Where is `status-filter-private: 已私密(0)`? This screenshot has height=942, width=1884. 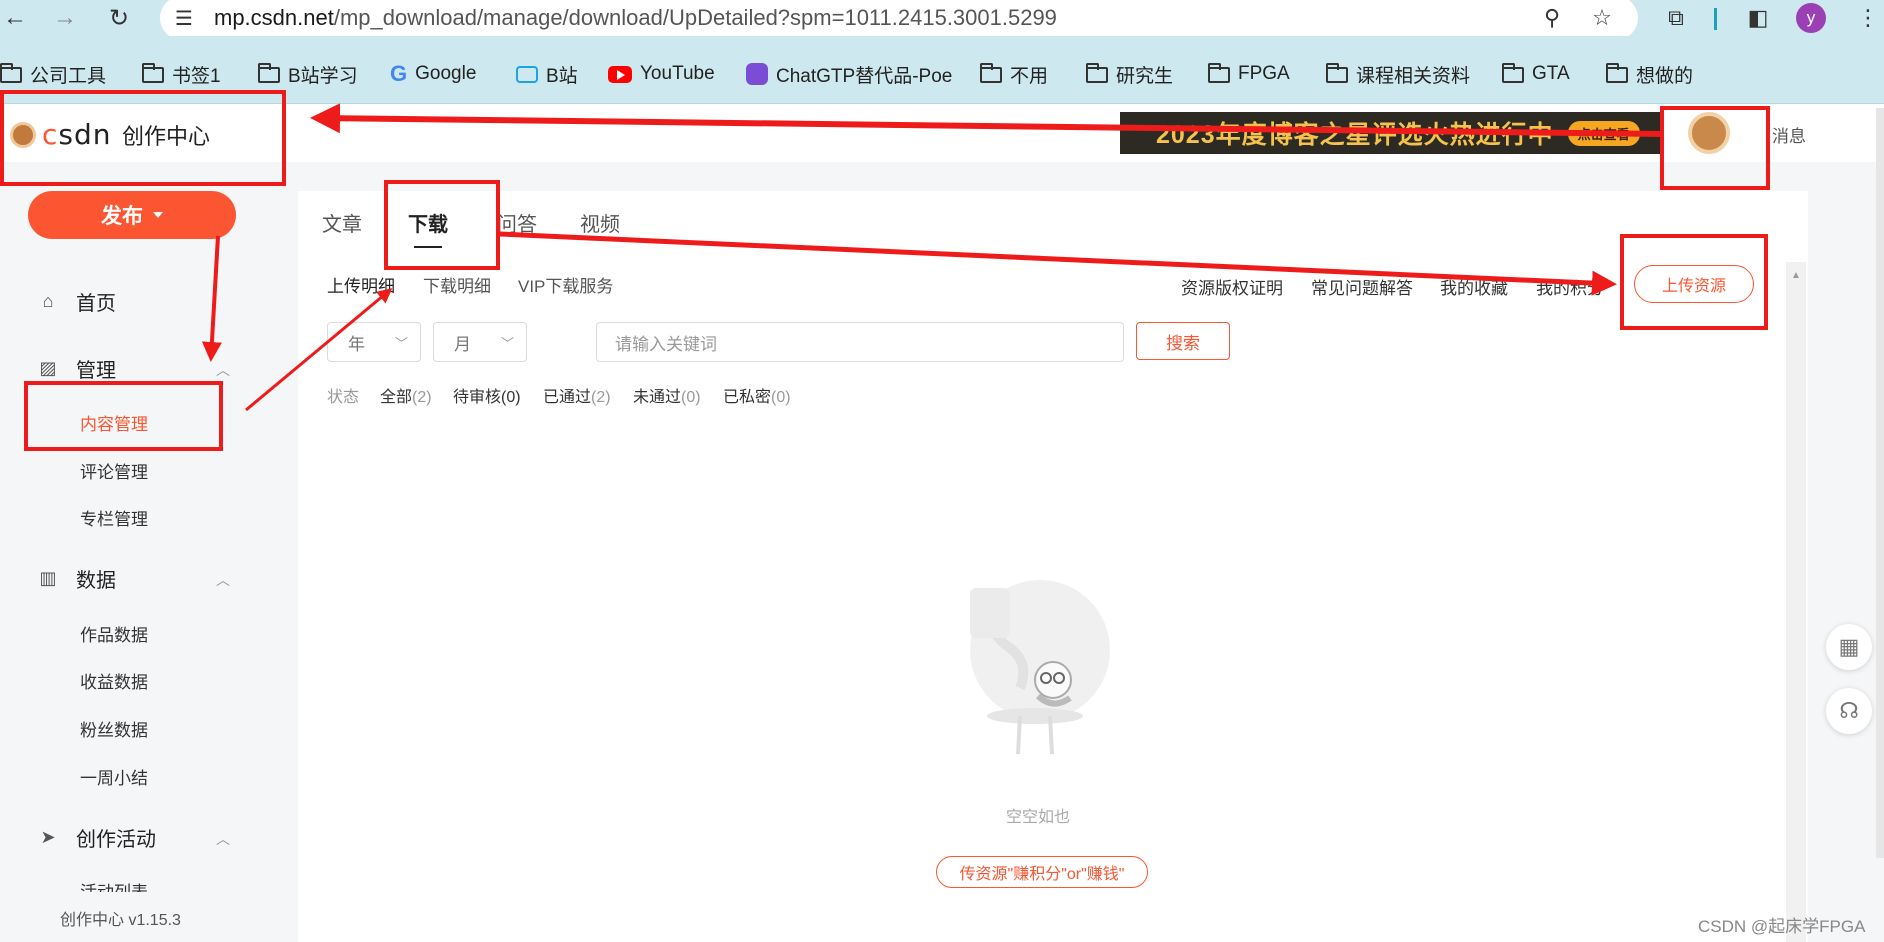 status-filter-private: 已私密(0) is located at coordinates (757, 395).